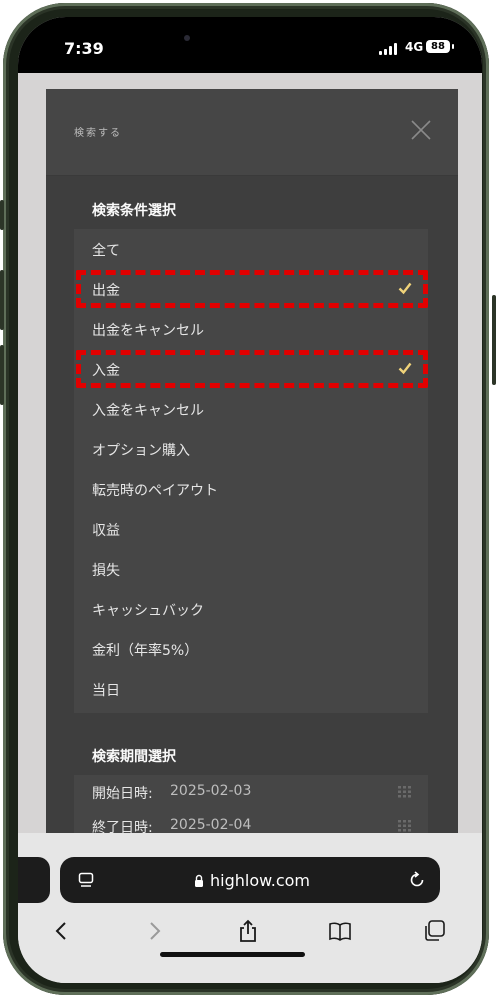 This screenshot has width=500, height=1000. What do you see at coordinates (148, 611) in the screenshot?
I see `condition-item-label: キャッシュバック` at bounding box center [148, 611].